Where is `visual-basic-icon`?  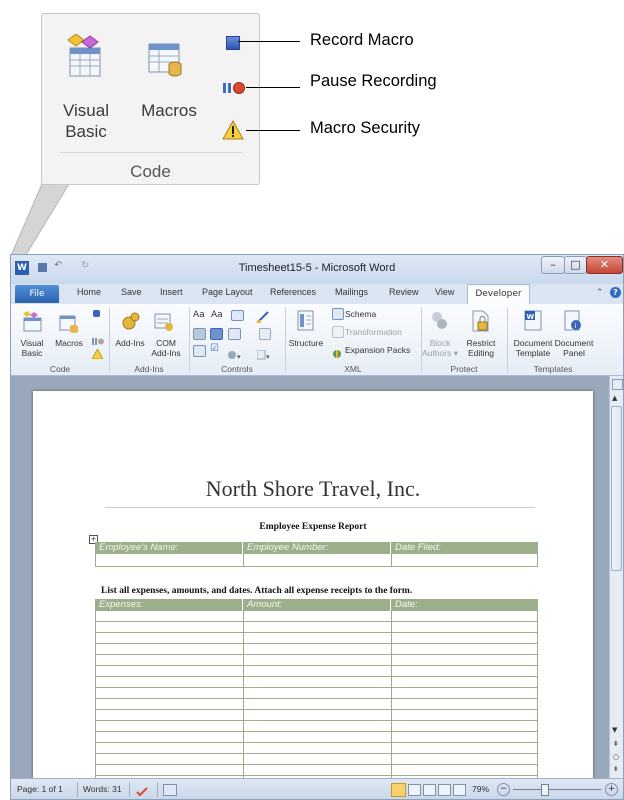 visual-basic-icon is located at coordinates (32, 321).